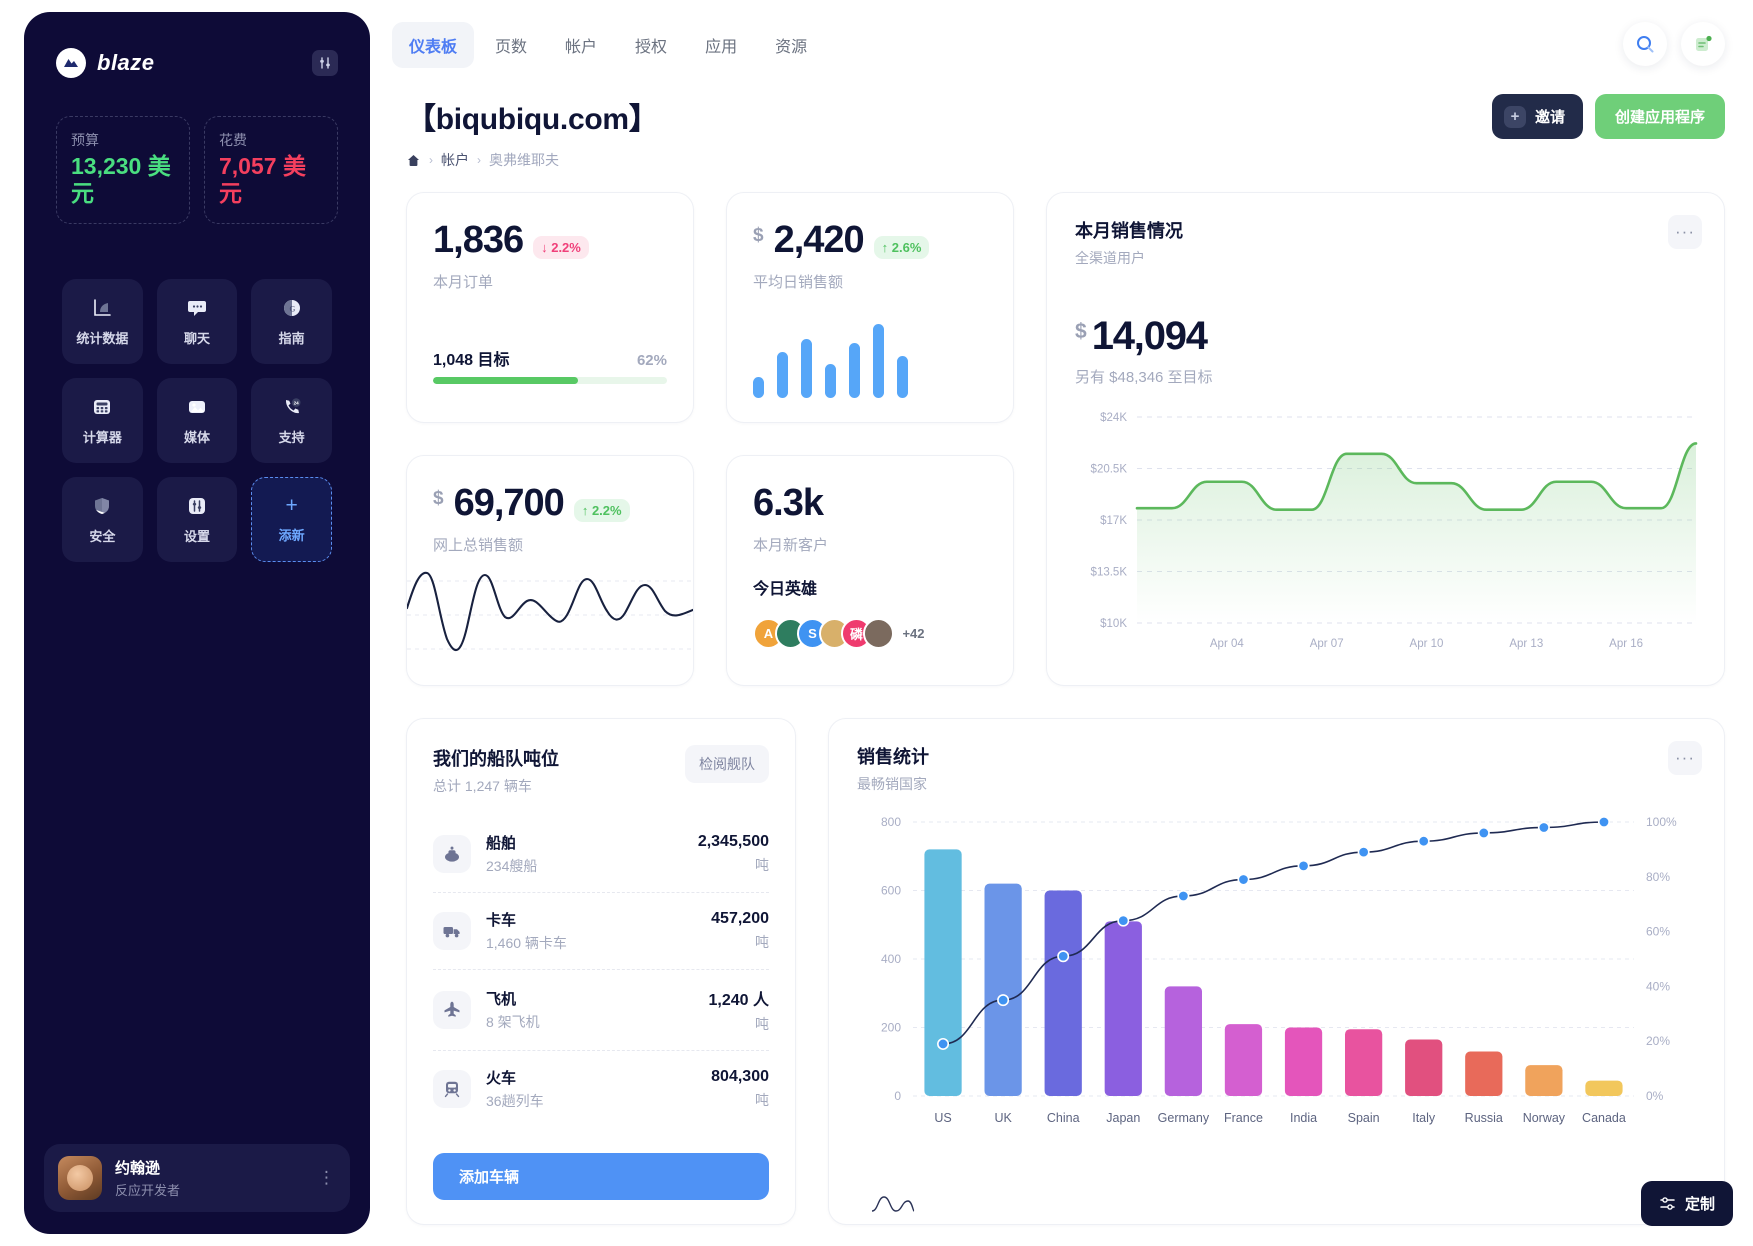 The width and height of the screenshot is (1753, 1246). What do you see at coordinates (197, 1178) in the screenshot?
I see `sidebar-user-card: 约翰逊 反应开发者 ⋮` at bounding box center [197, 1178].